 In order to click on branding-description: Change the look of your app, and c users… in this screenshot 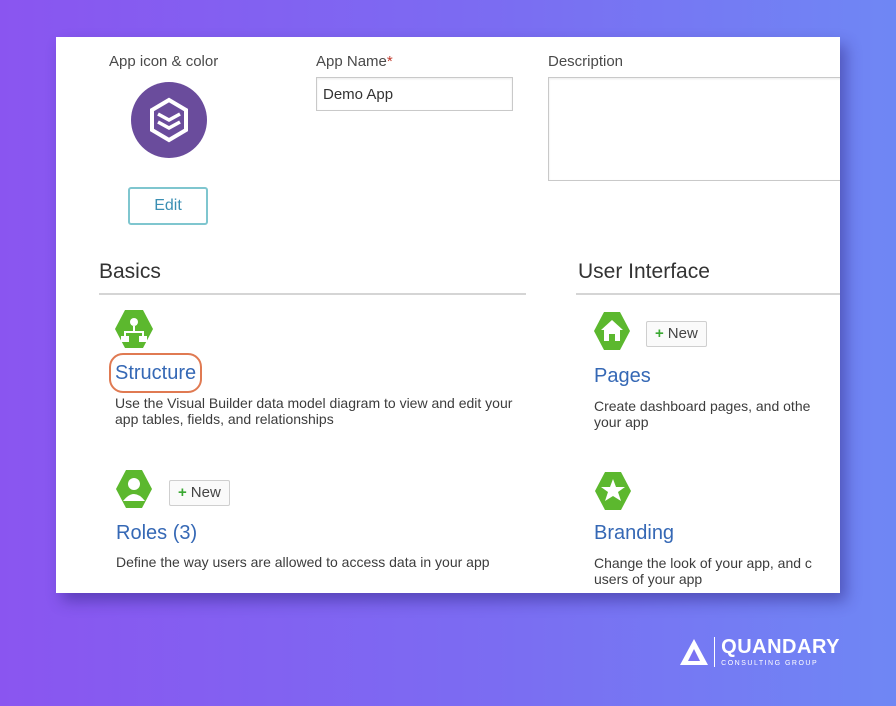, I will do `click(703, 571)`.